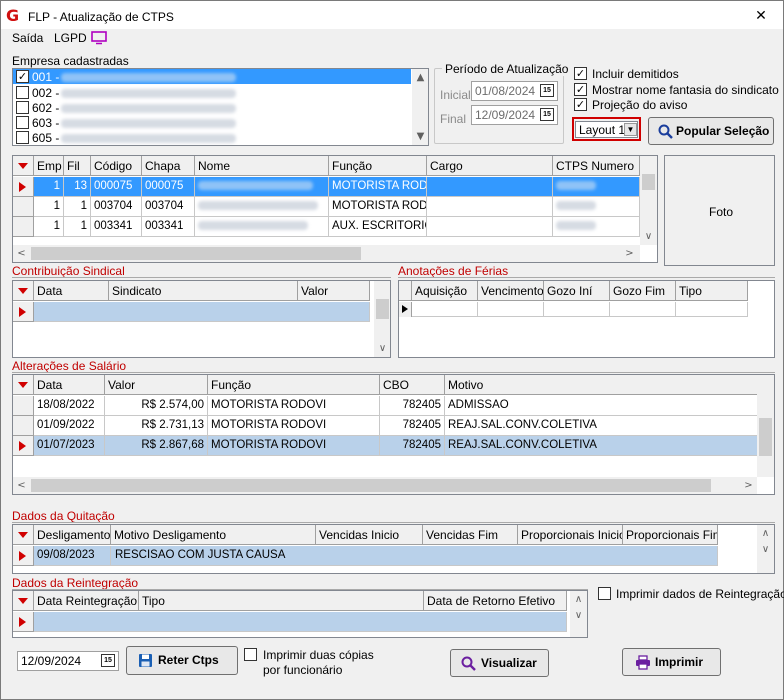  I want to click on cell-codigo: 003704, so click(116, 207).